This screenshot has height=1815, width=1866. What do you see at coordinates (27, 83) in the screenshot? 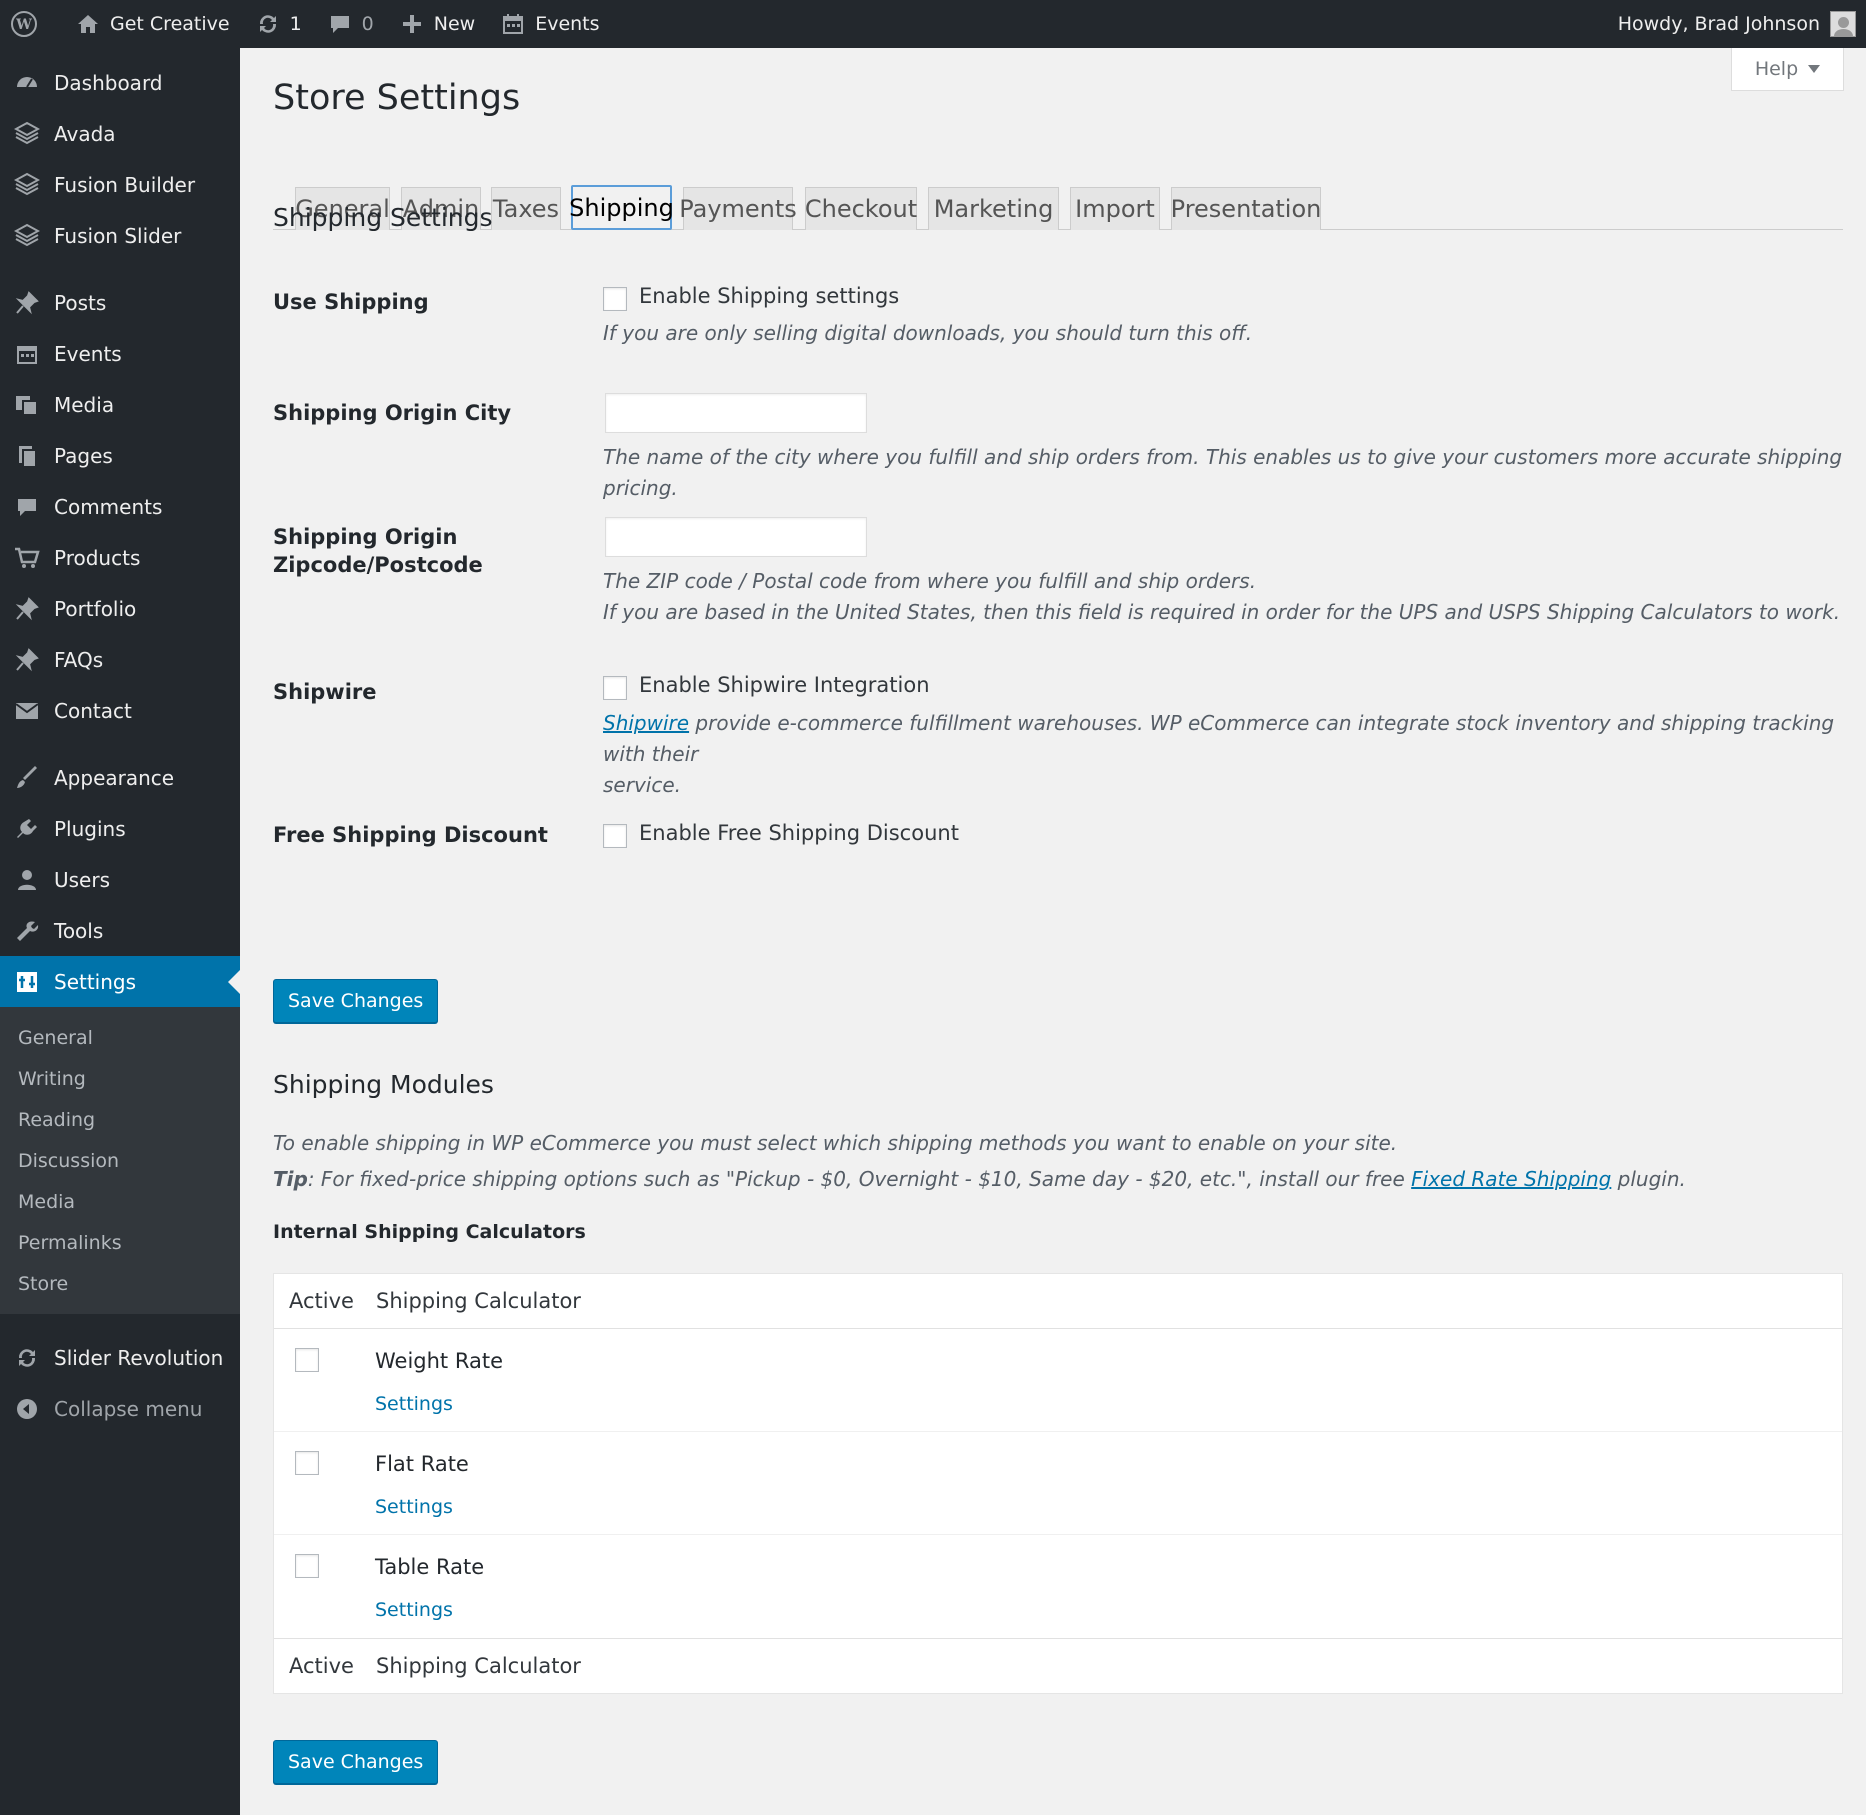
I see `dashboard-icon` at bounding box center [27, 83].